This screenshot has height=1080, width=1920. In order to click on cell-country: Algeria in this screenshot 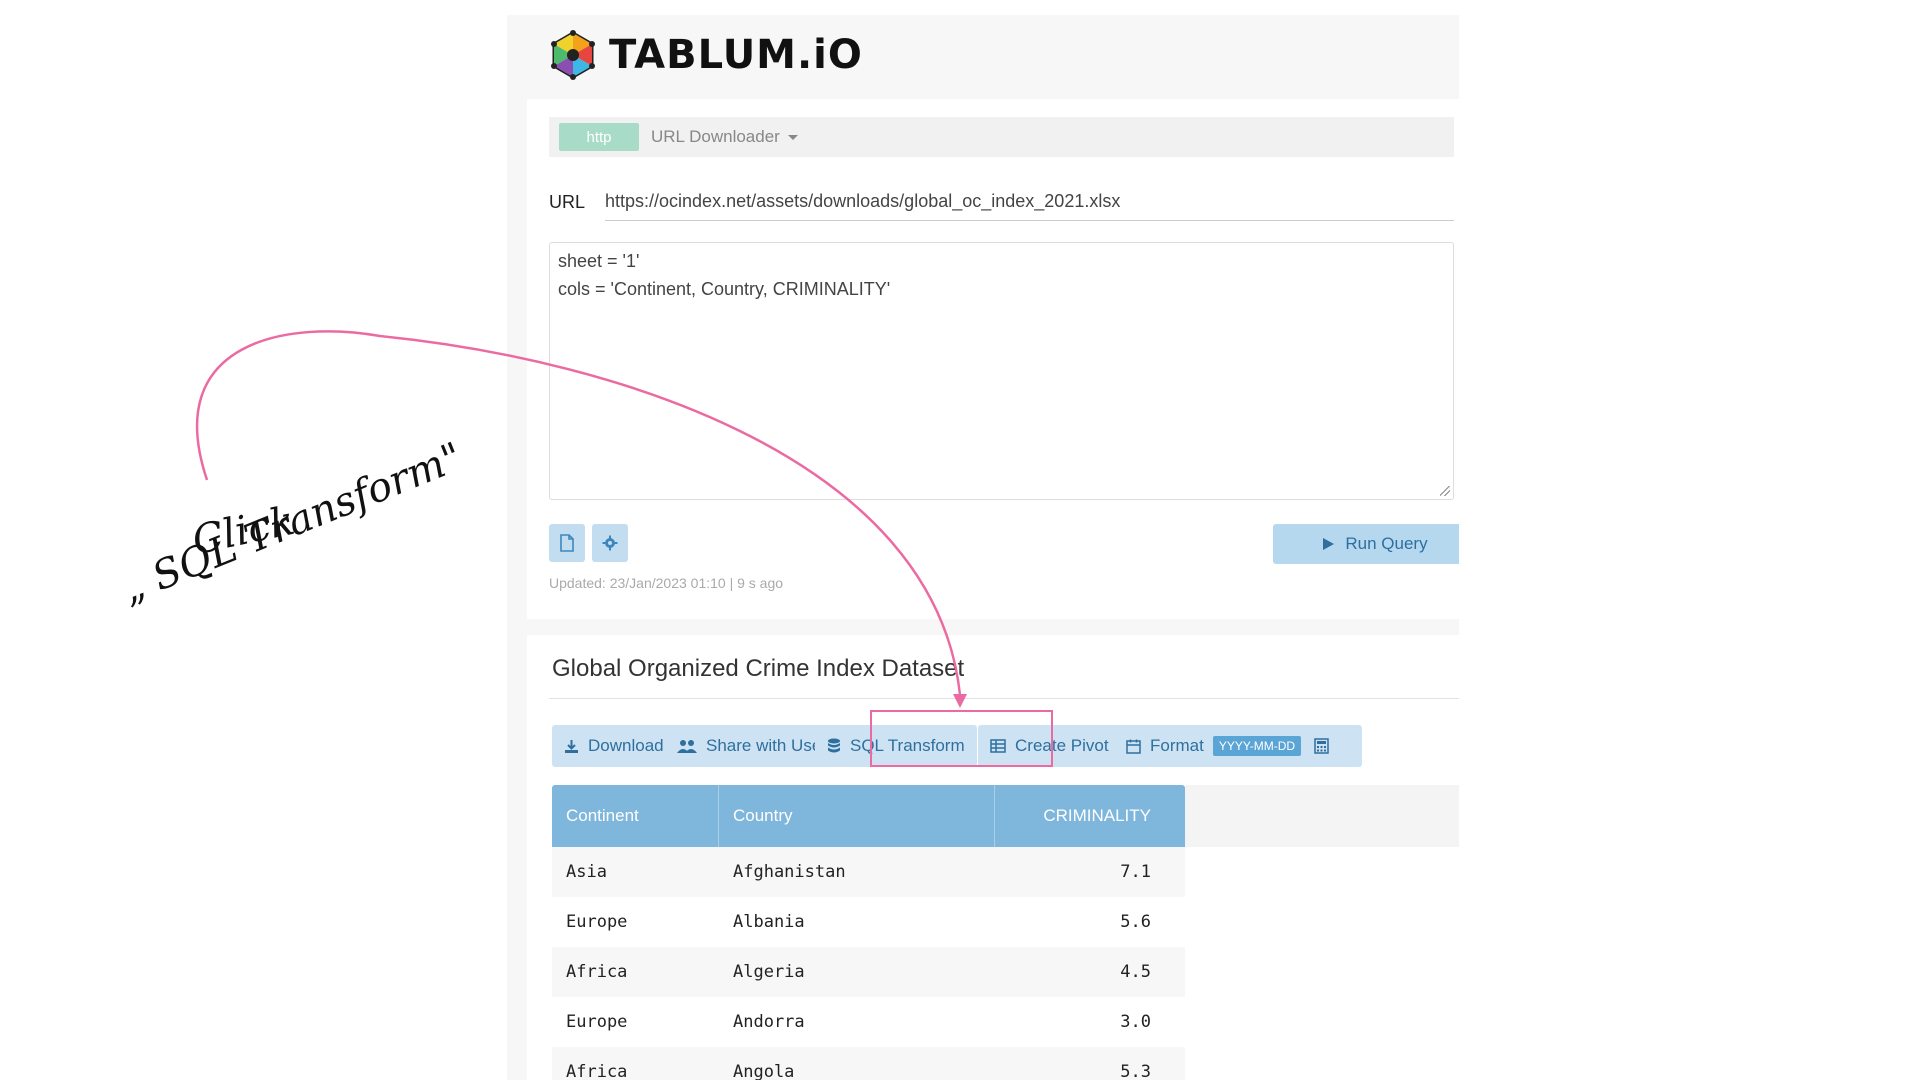, I will do `click(769, 972)`.